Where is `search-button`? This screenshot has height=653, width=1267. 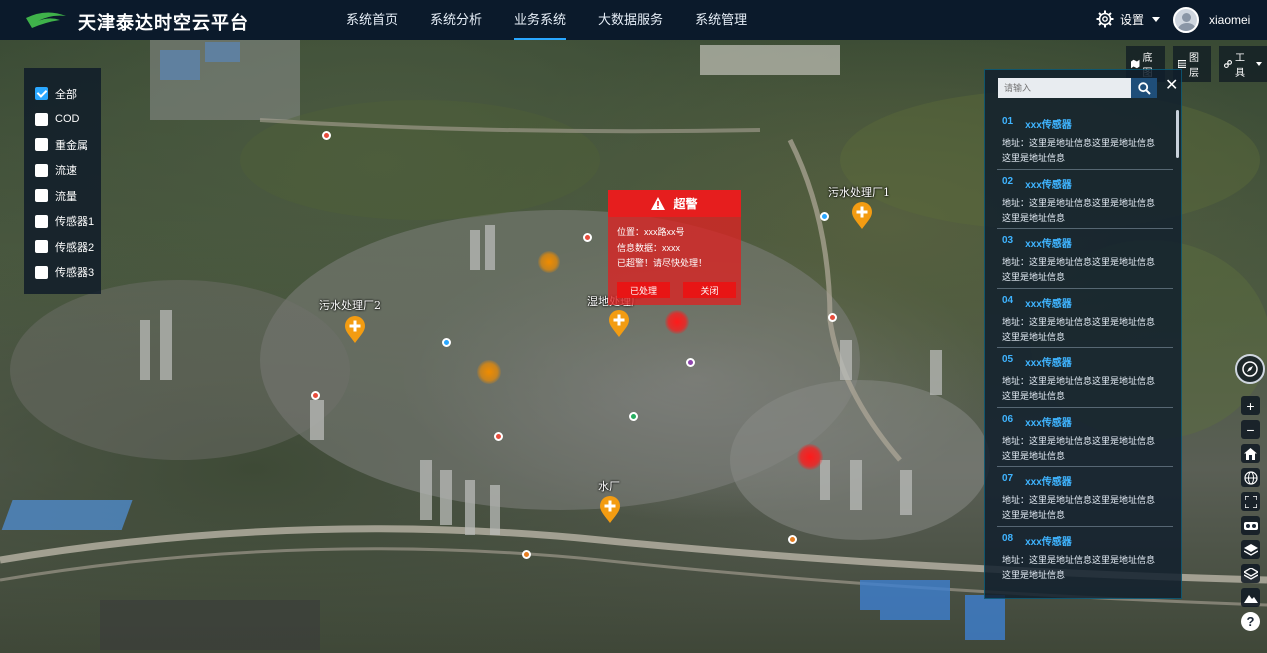
search-button is located at coordinates (1144, 88).